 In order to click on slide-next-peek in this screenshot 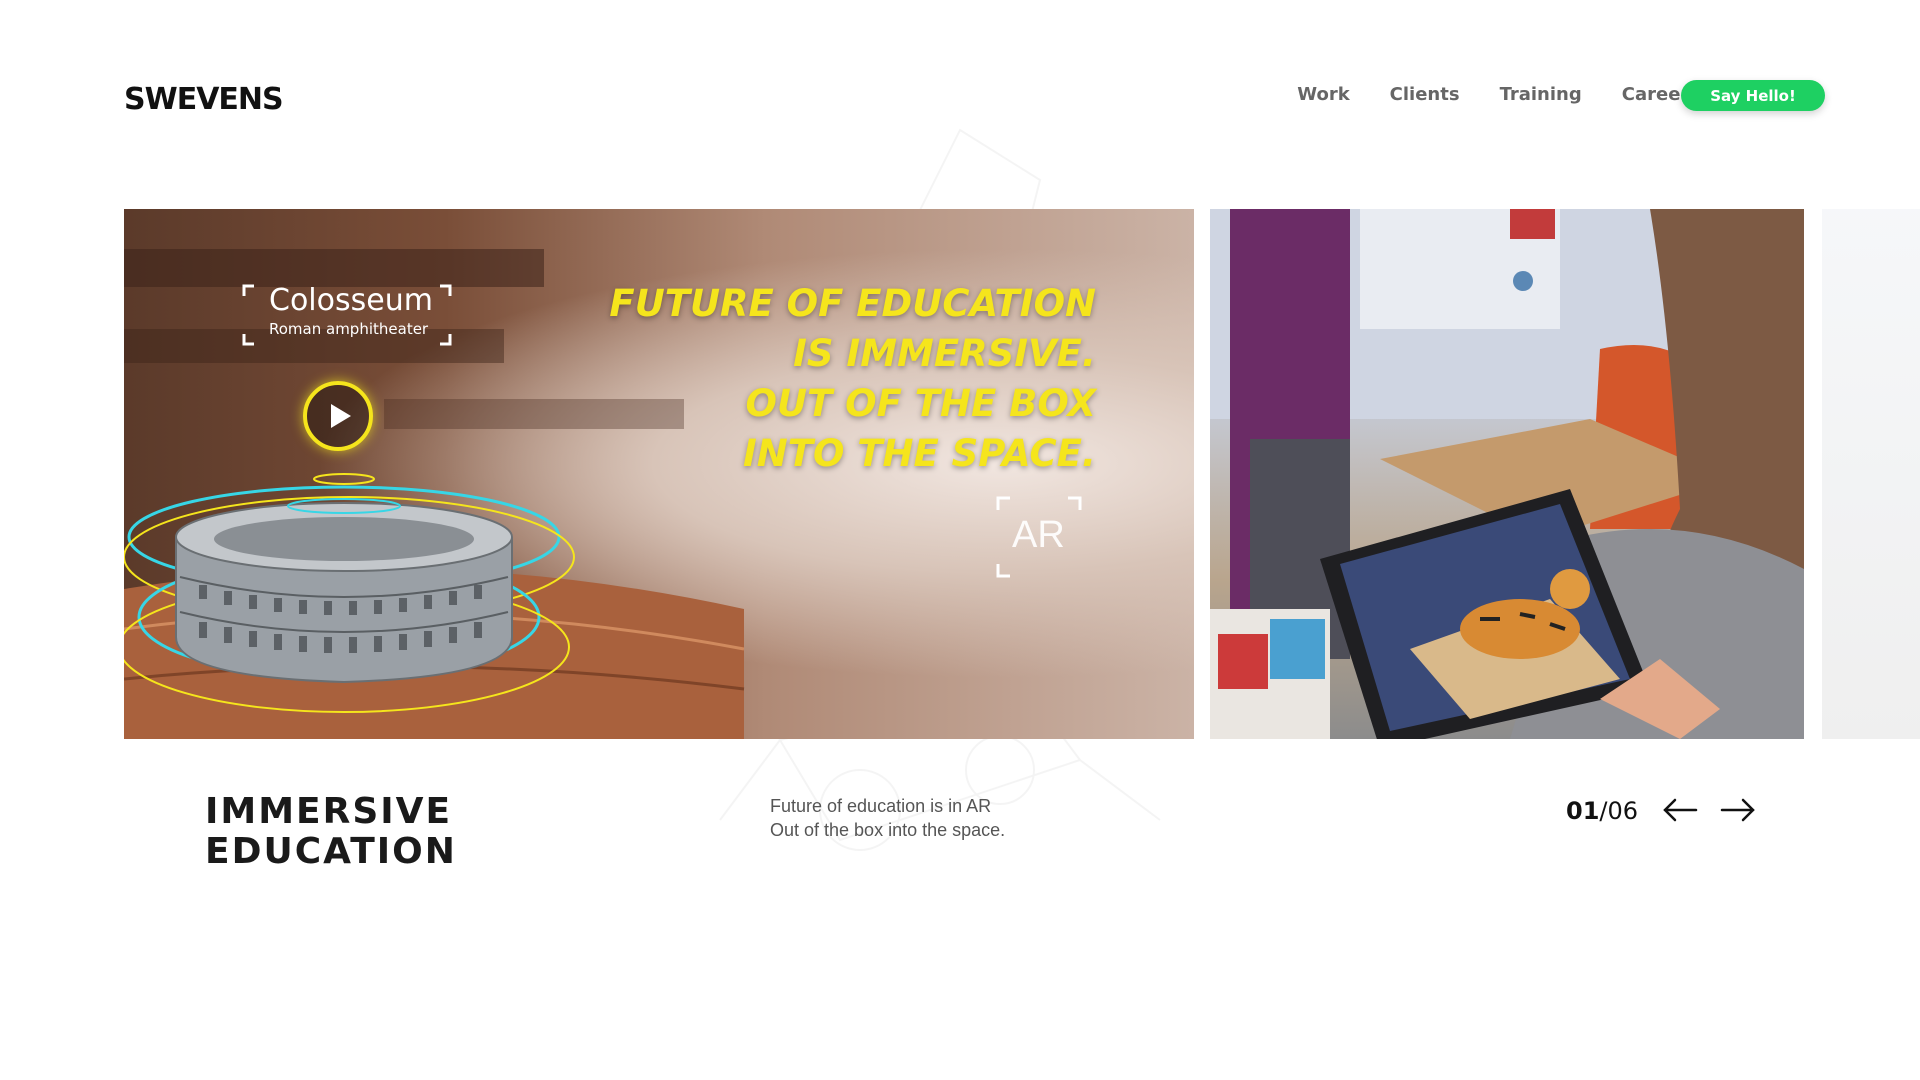, I will do `click(1871, 474)`.